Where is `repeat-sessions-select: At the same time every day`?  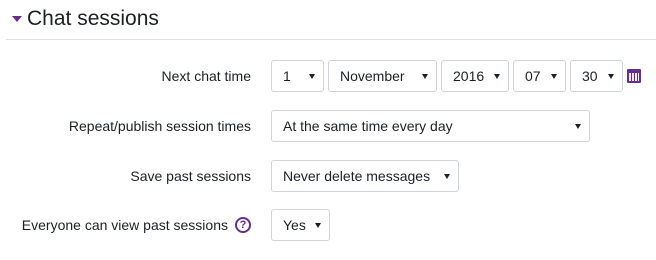 repeat-sessions-select: At the same time every day is located at coordinates (430, 126).